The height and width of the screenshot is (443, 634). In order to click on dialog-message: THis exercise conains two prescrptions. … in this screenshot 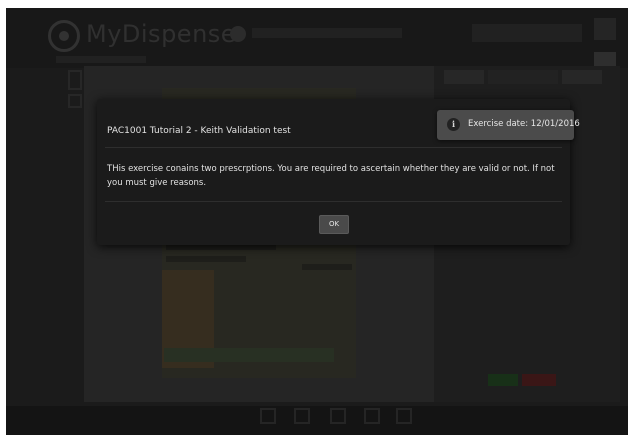, I will do `click(331, 176)`.